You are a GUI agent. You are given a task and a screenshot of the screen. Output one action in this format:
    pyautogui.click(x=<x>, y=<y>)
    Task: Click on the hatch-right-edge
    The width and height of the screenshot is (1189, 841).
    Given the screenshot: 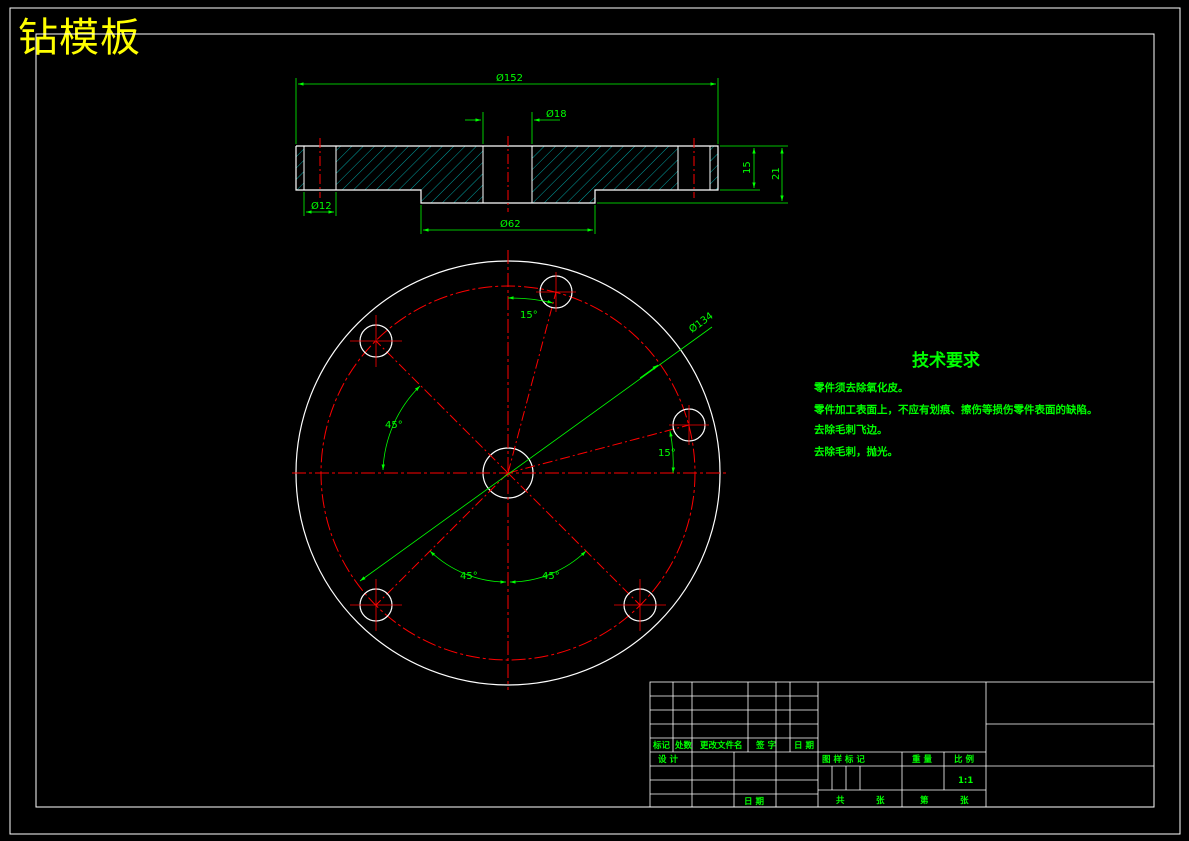 What is the action you would take?
    pyautogui.click(x=714, y=168)
    